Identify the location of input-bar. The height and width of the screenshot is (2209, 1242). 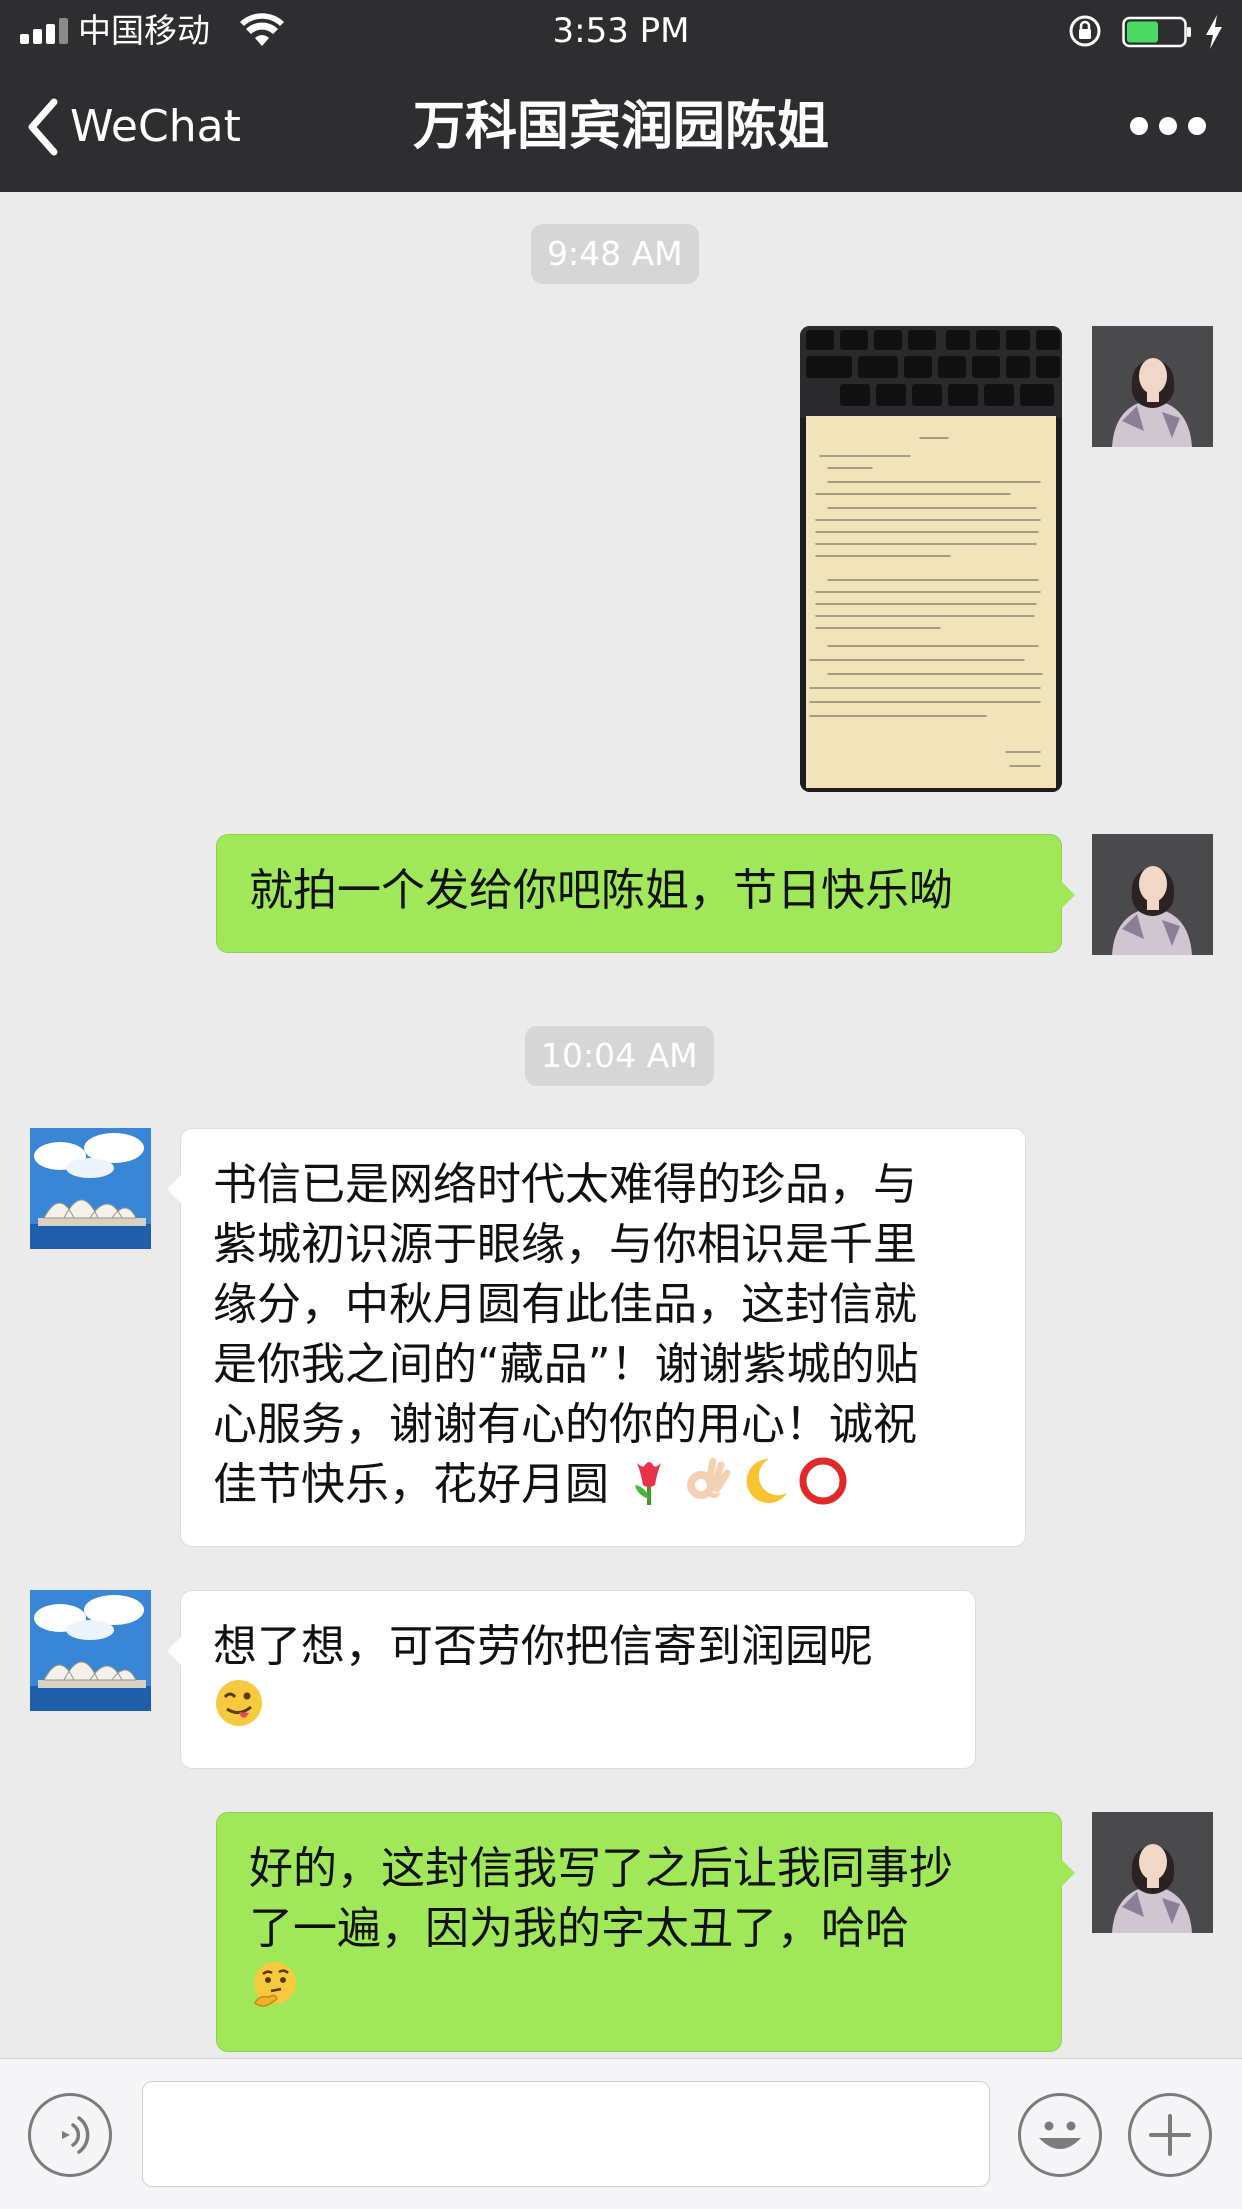
(621, 2133).